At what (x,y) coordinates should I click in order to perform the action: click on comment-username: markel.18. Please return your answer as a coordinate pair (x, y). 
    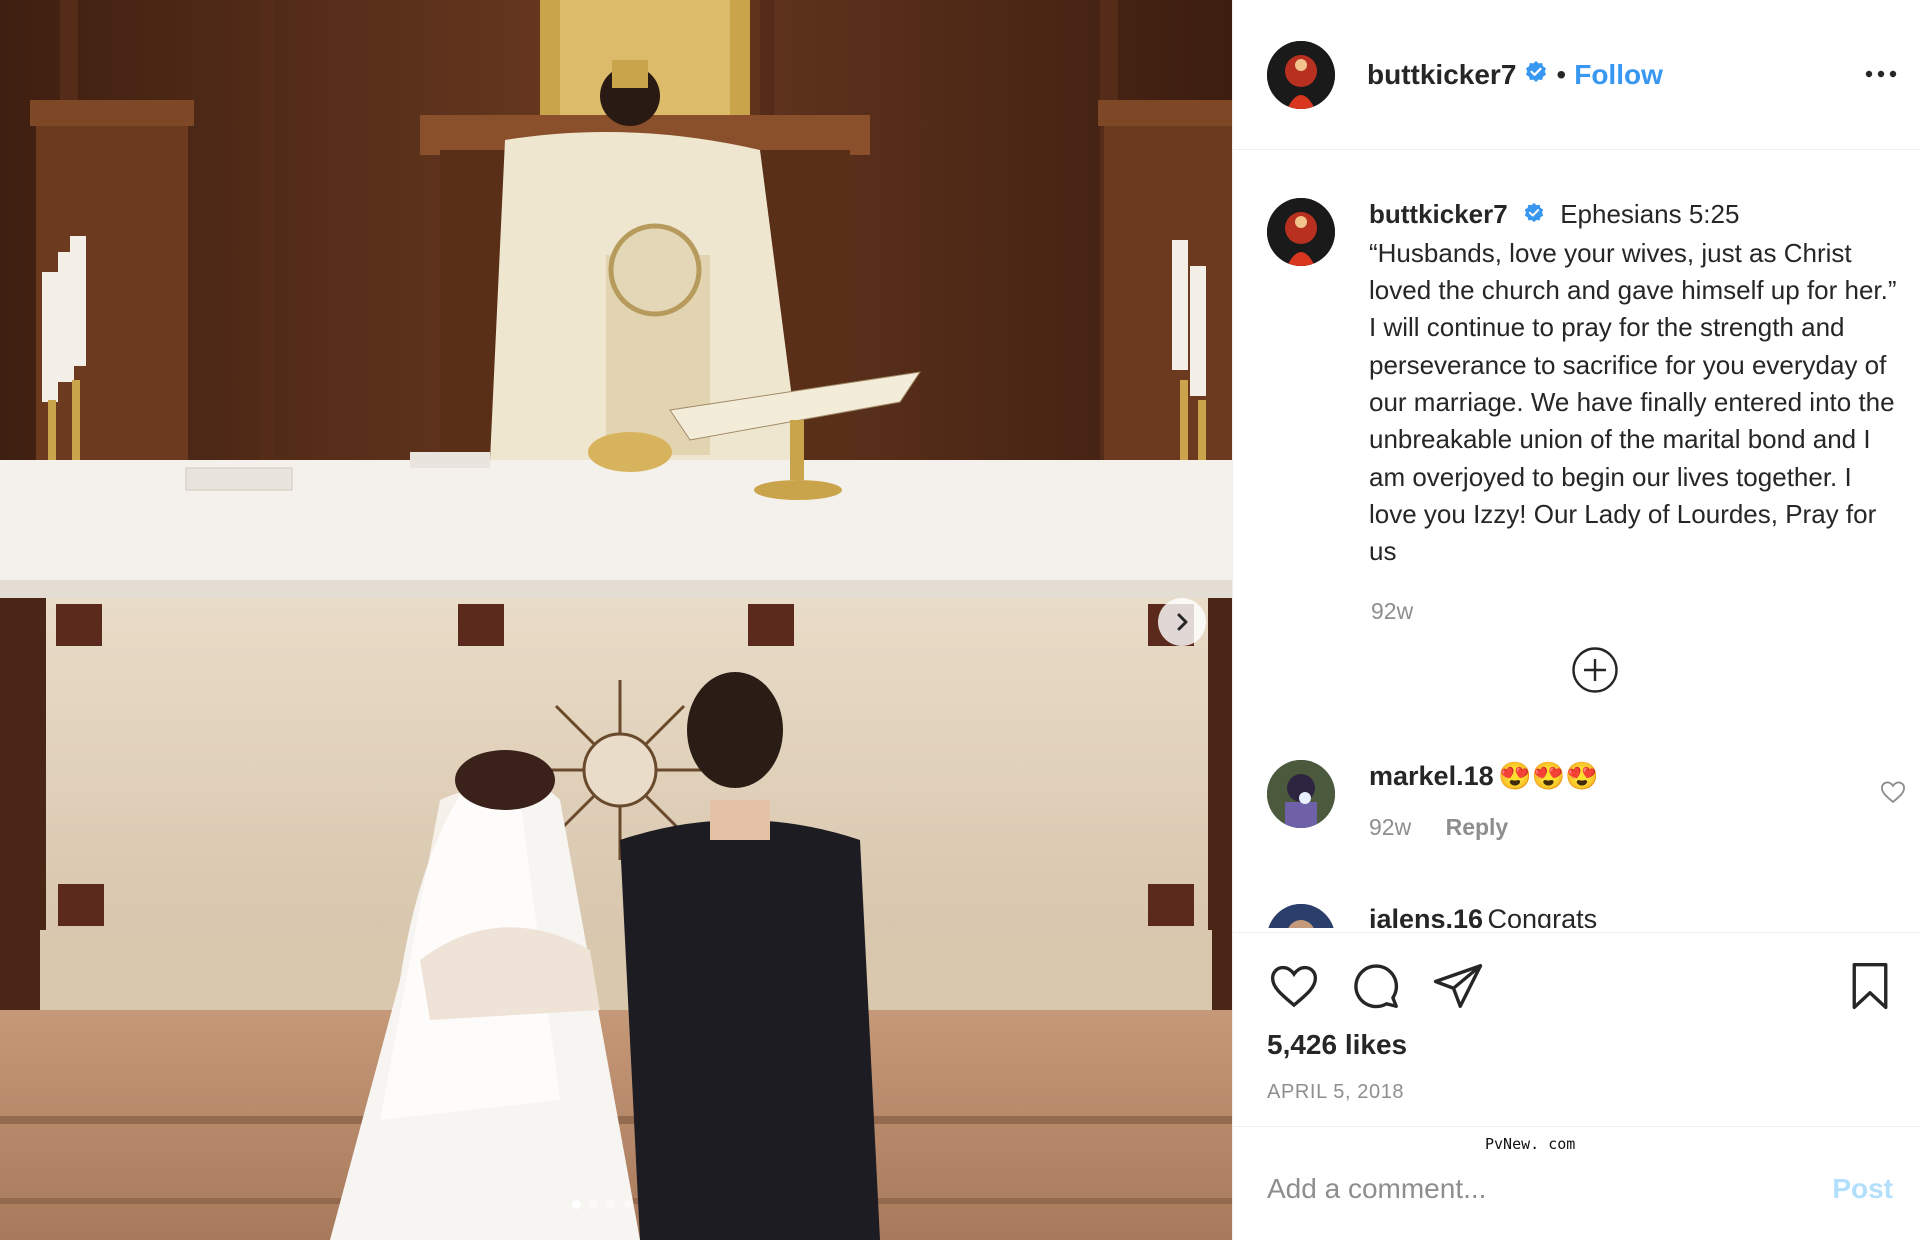
    Looking at the image, I should click on (1431, 776).